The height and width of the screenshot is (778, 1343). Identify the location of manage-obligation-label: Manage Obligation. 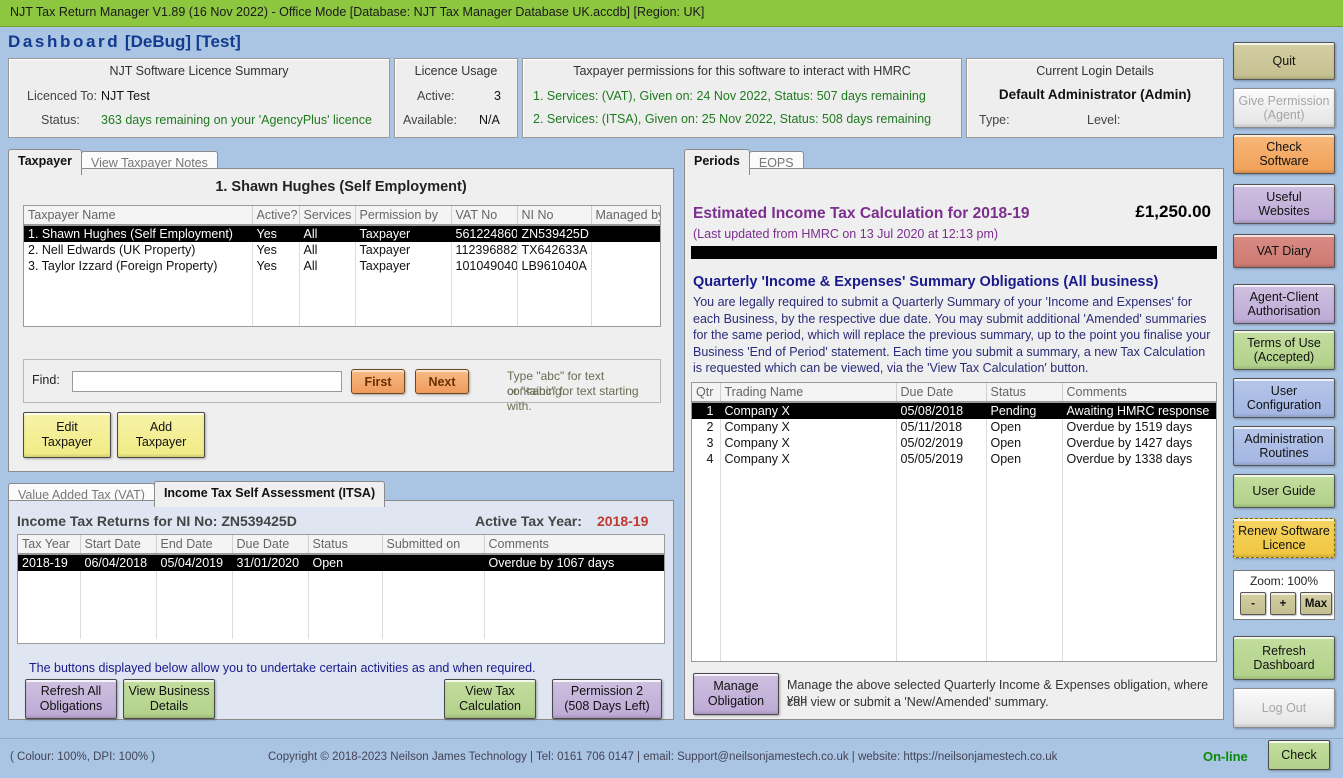
(736, 693).